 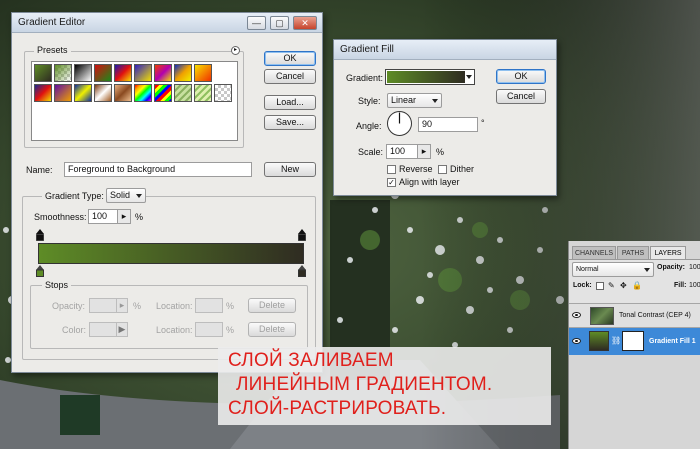 What do you see at coordinates (694, 285) in the screenshot?
I see `fill-value: 100` at bounding box center [694, 285].